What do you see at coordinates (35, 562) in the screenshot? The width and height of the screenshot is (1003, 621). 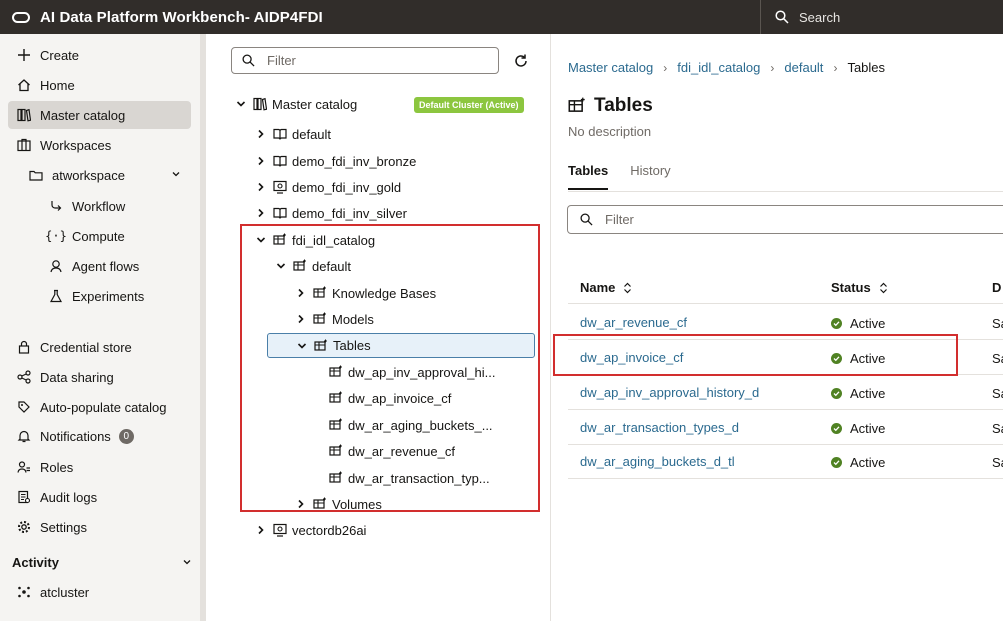 I see `activity-header-label: Activity` at bounding box center [35, 562].